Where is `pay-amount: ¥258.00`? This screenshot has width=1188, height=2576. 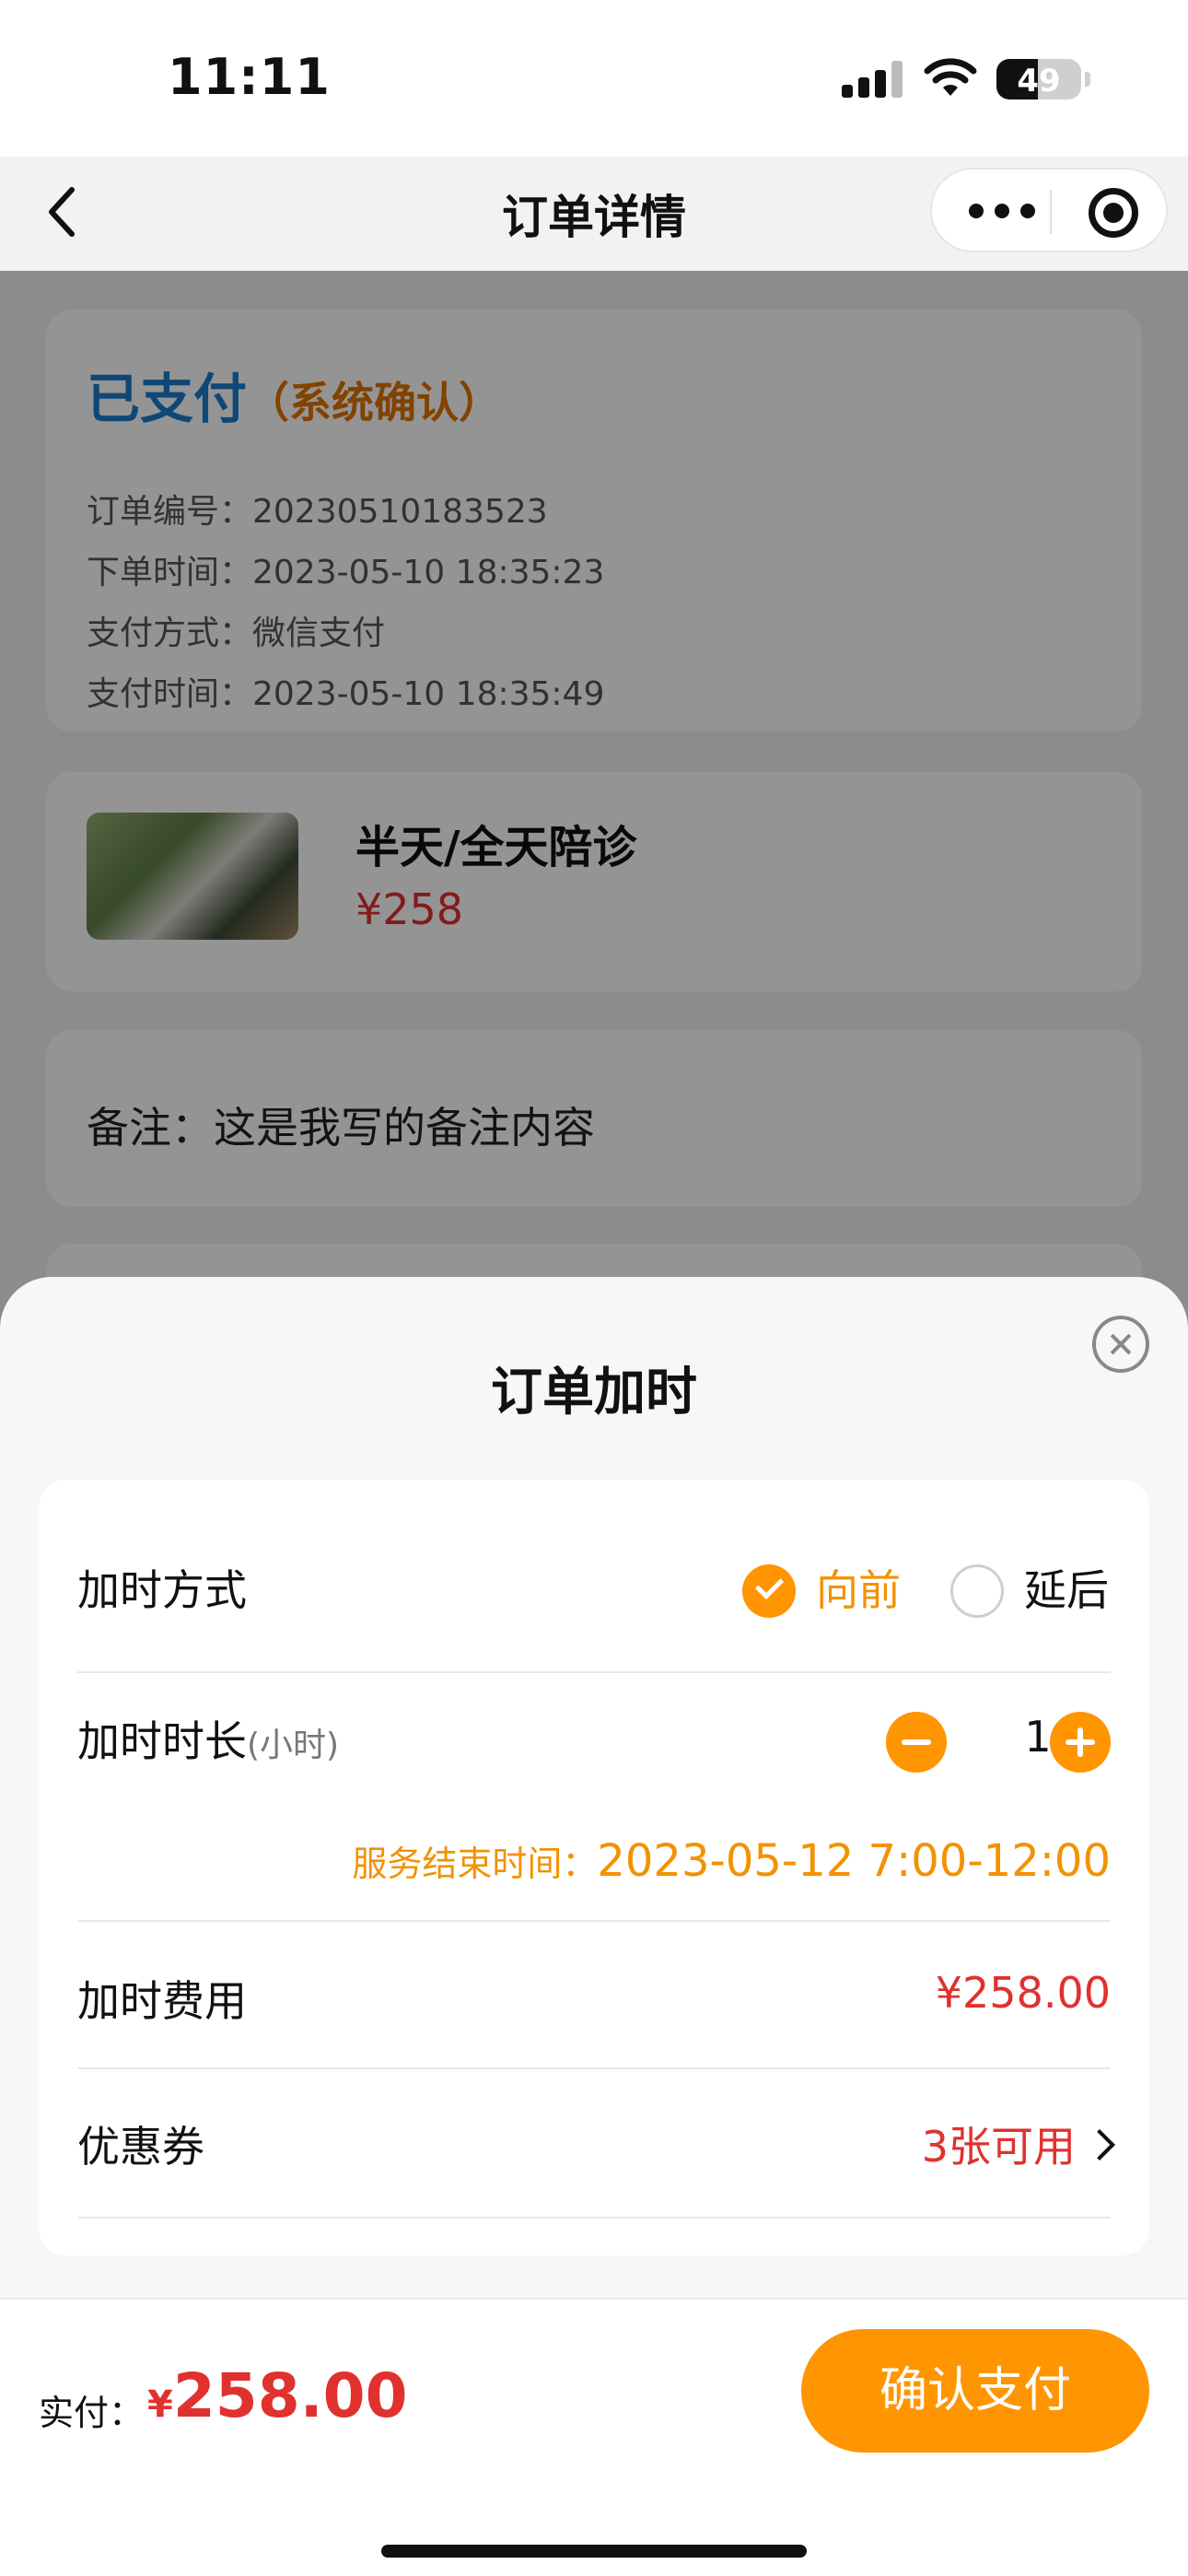 pay-amount: ¥258.00 is located at coordinates (277, 2395).